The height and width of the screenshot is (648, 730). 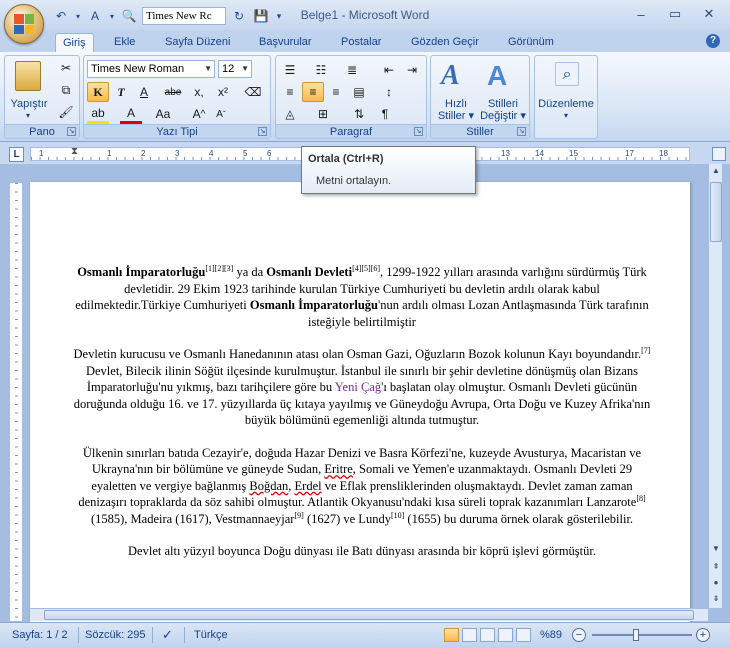 I want to click on quick-styles-icon: A, so click(x=450, y=76).